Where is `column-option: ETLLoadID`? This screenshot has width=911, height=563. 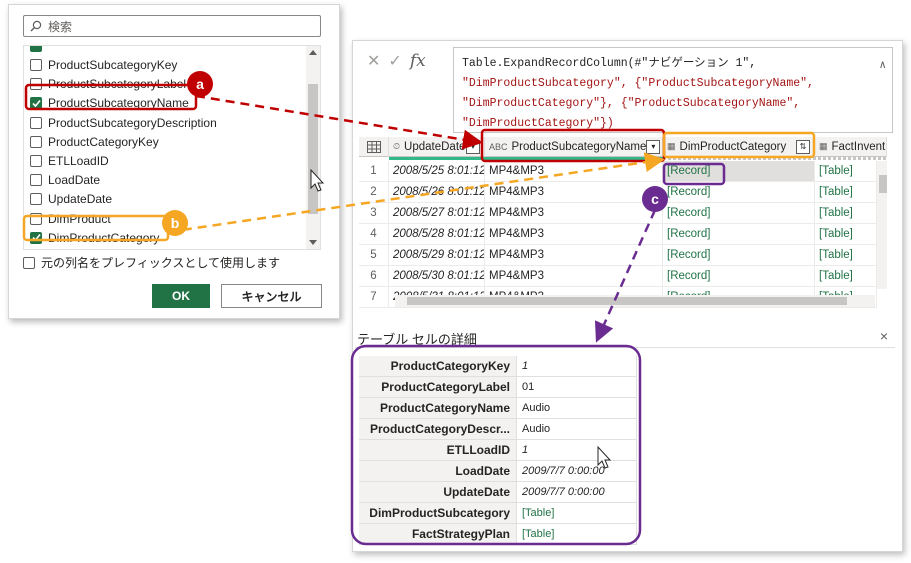 column-option: ETLLoadID is located at coordinates (69, 161).